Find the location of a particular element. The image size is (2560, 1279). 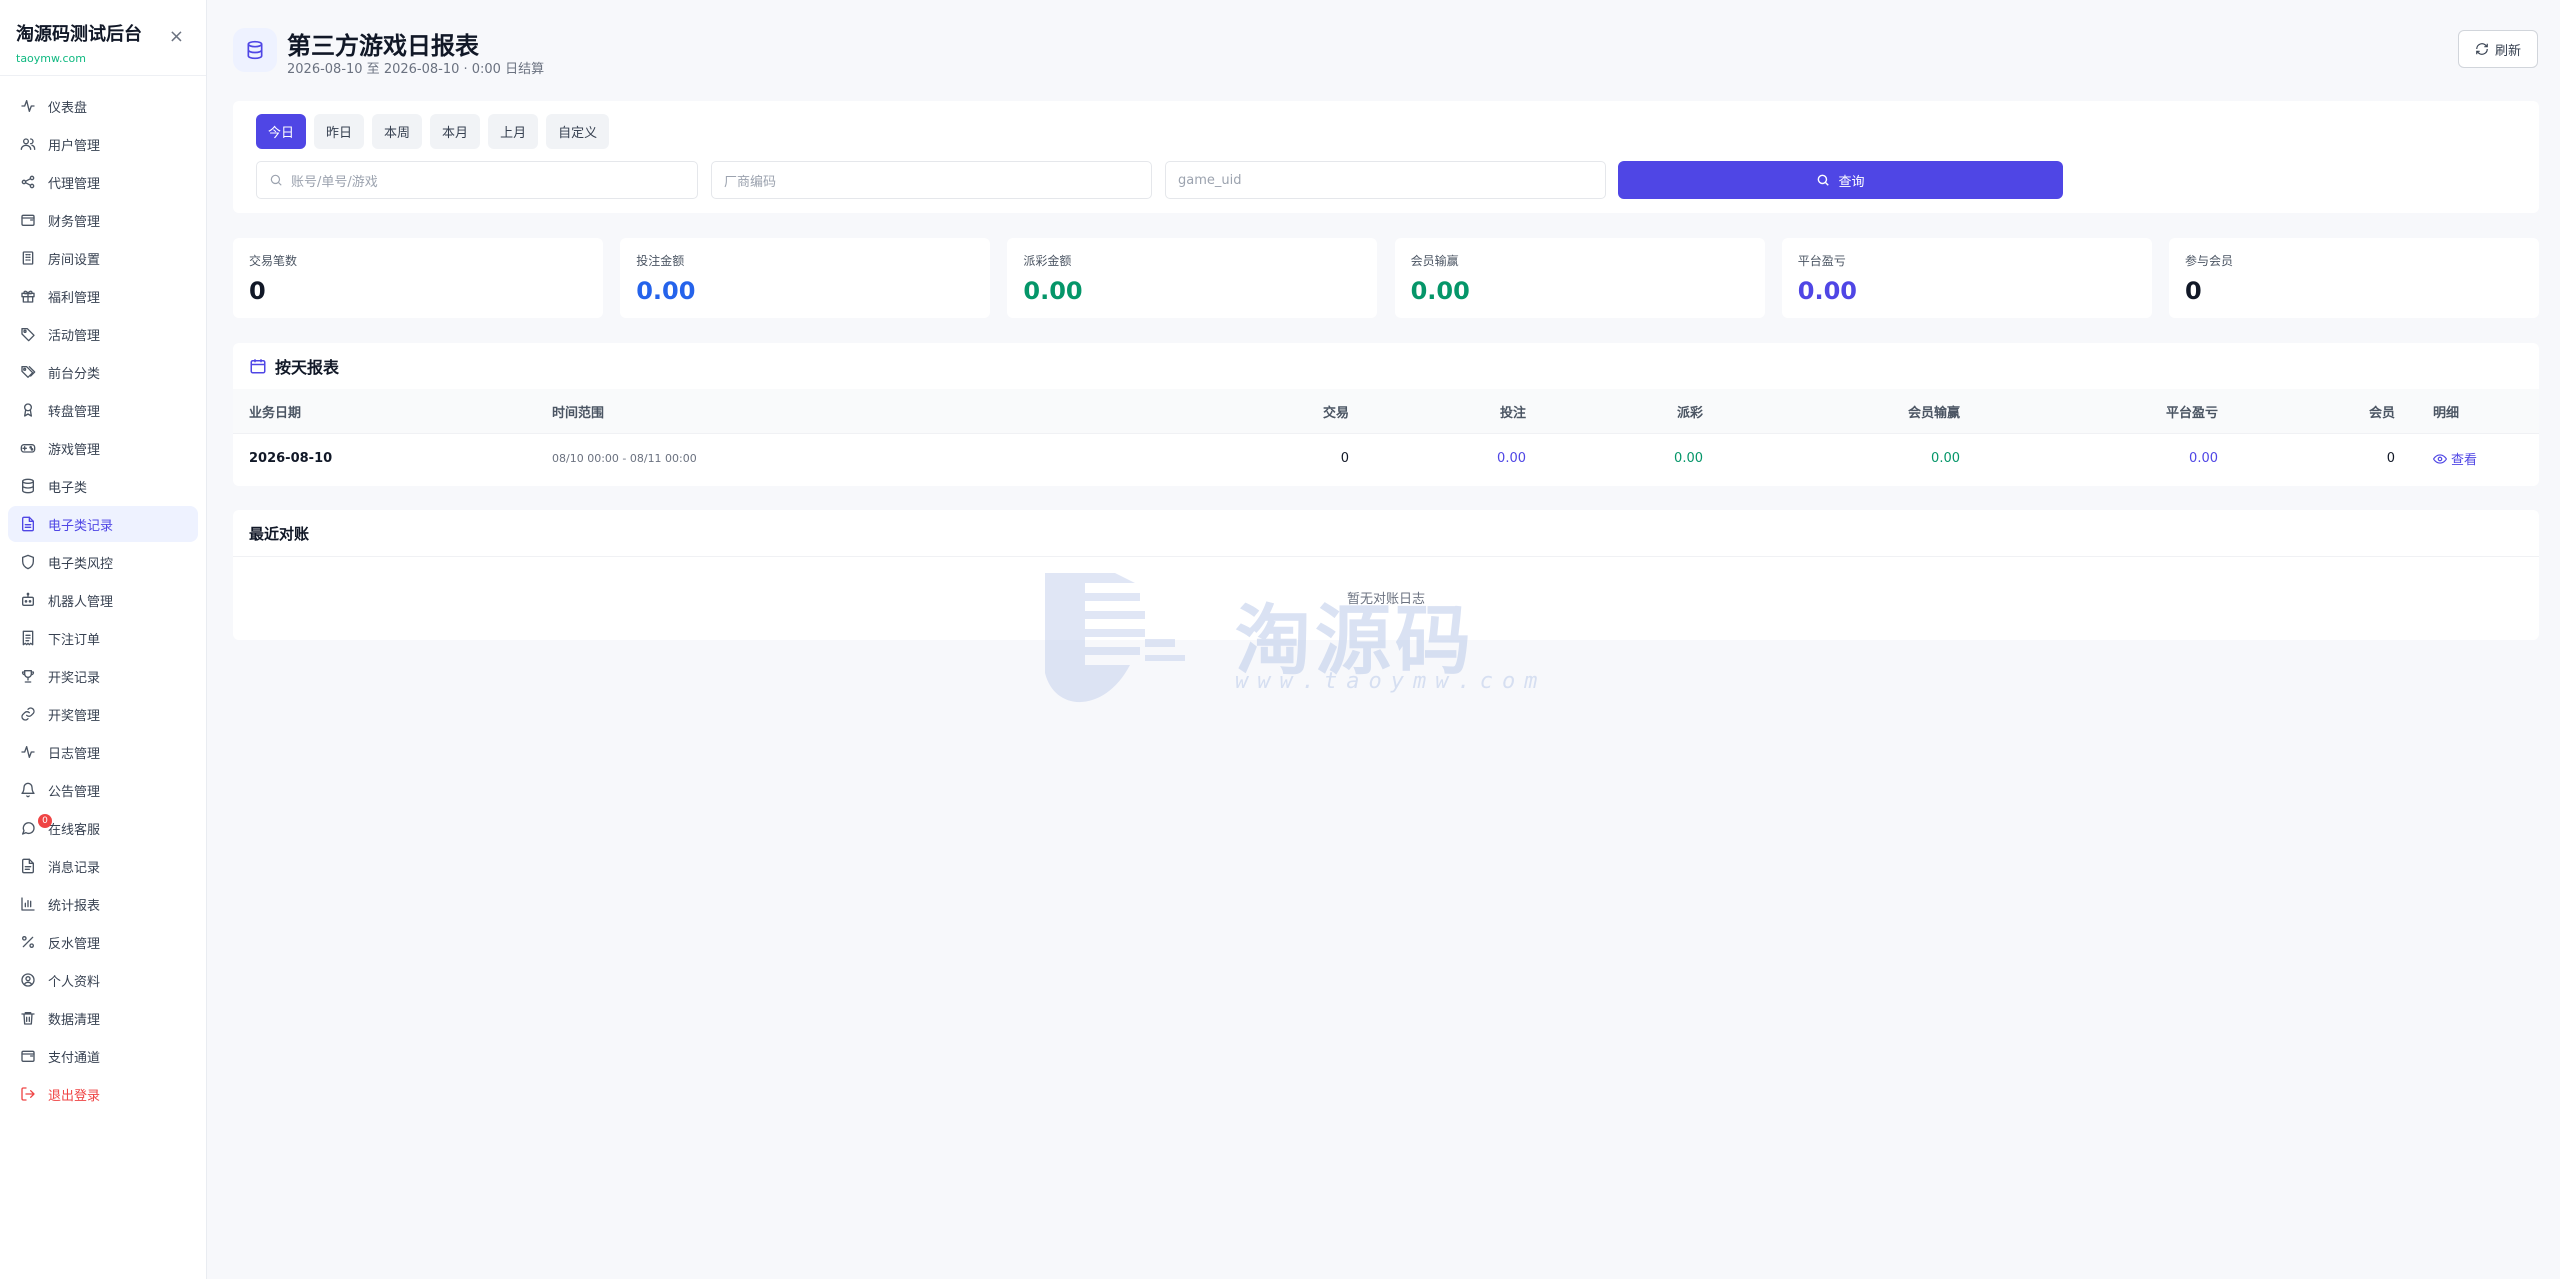

cell-trades: 0 is located at coordinates (1344, 458).